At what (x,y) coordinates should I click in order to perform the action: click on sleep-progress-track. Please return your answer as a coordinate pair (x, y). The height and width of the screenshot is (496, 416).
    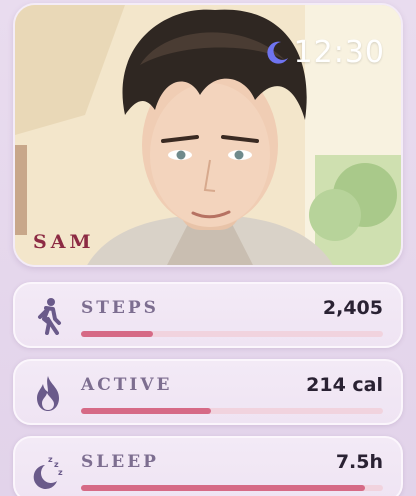
    Looking at the image, I should click on (232, 488).